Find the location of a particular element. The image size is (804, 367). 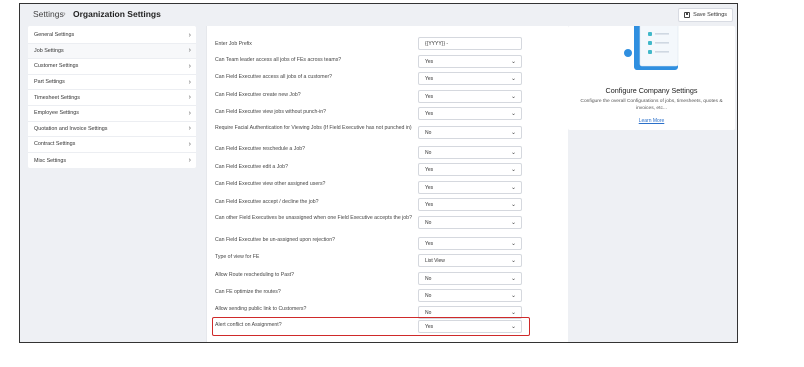

question-label: Can FE optimize the routes? is located at coordinates (248, 292).